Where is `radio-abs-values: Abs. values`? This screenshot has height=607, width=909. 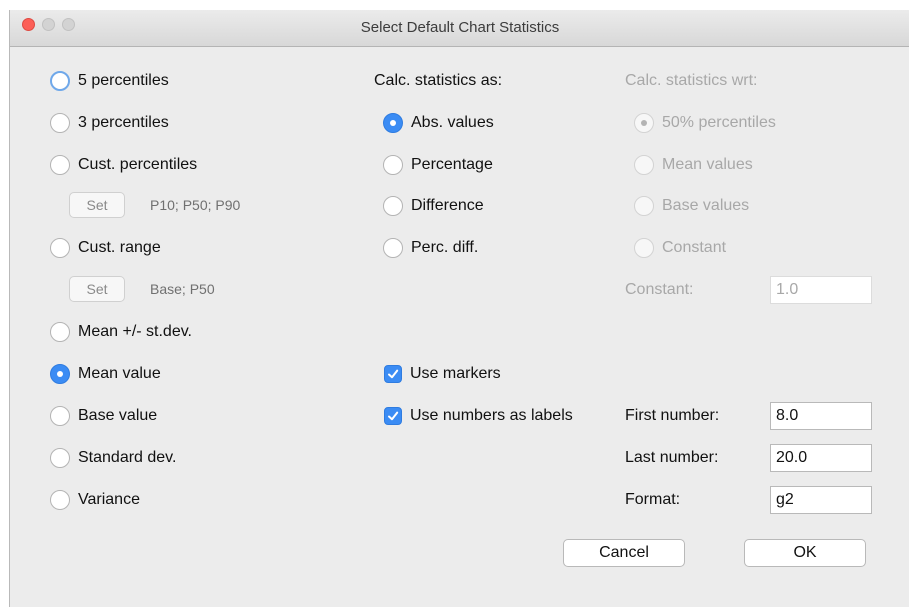
radio-abs-values: Abs. values is located at coordinates (438, 123).